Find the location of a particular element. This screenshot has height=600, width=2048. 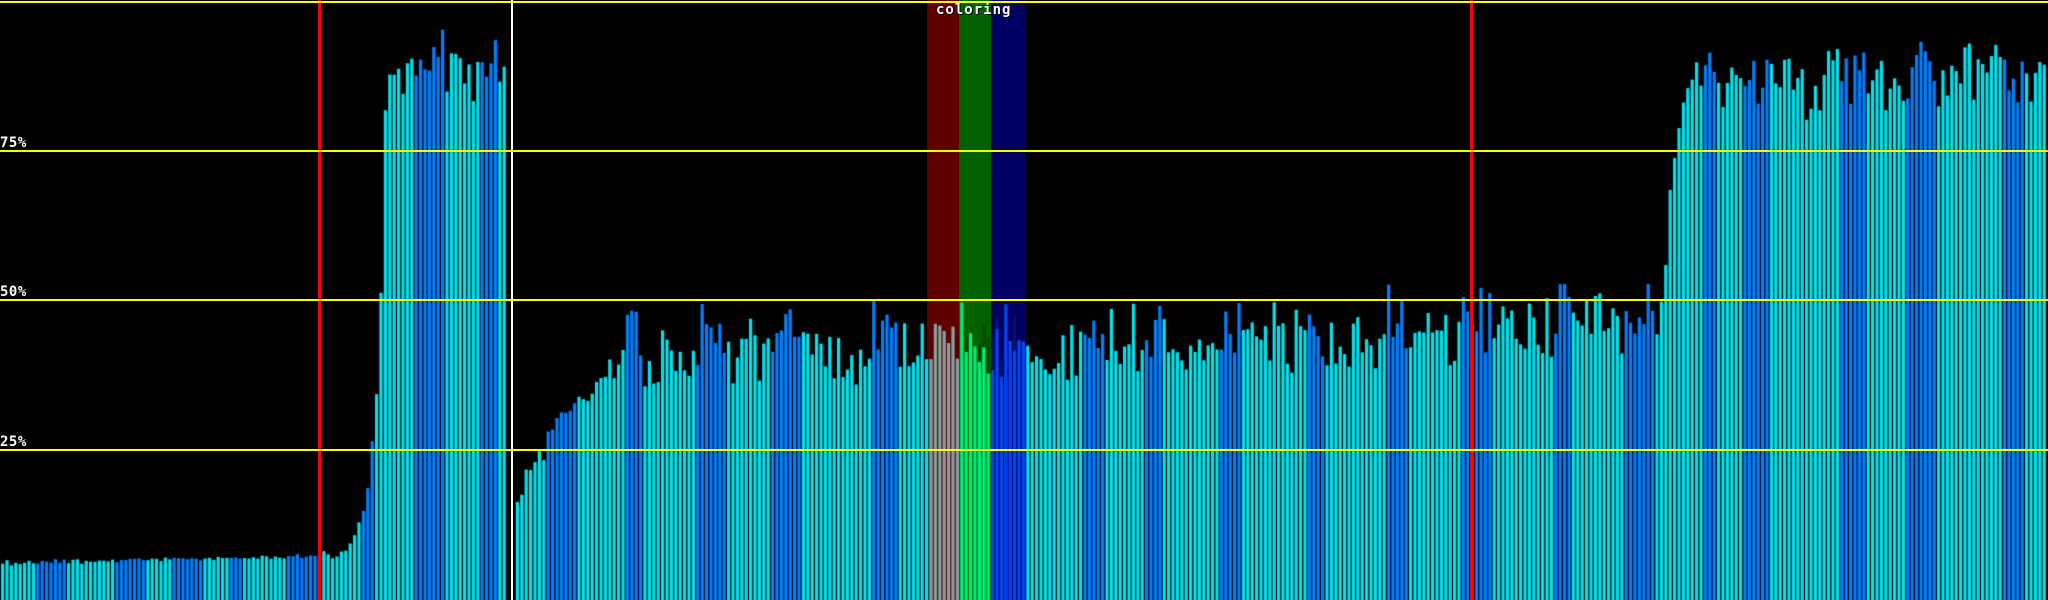

tick-label-25: 25% is located at coordinates (13, 442).